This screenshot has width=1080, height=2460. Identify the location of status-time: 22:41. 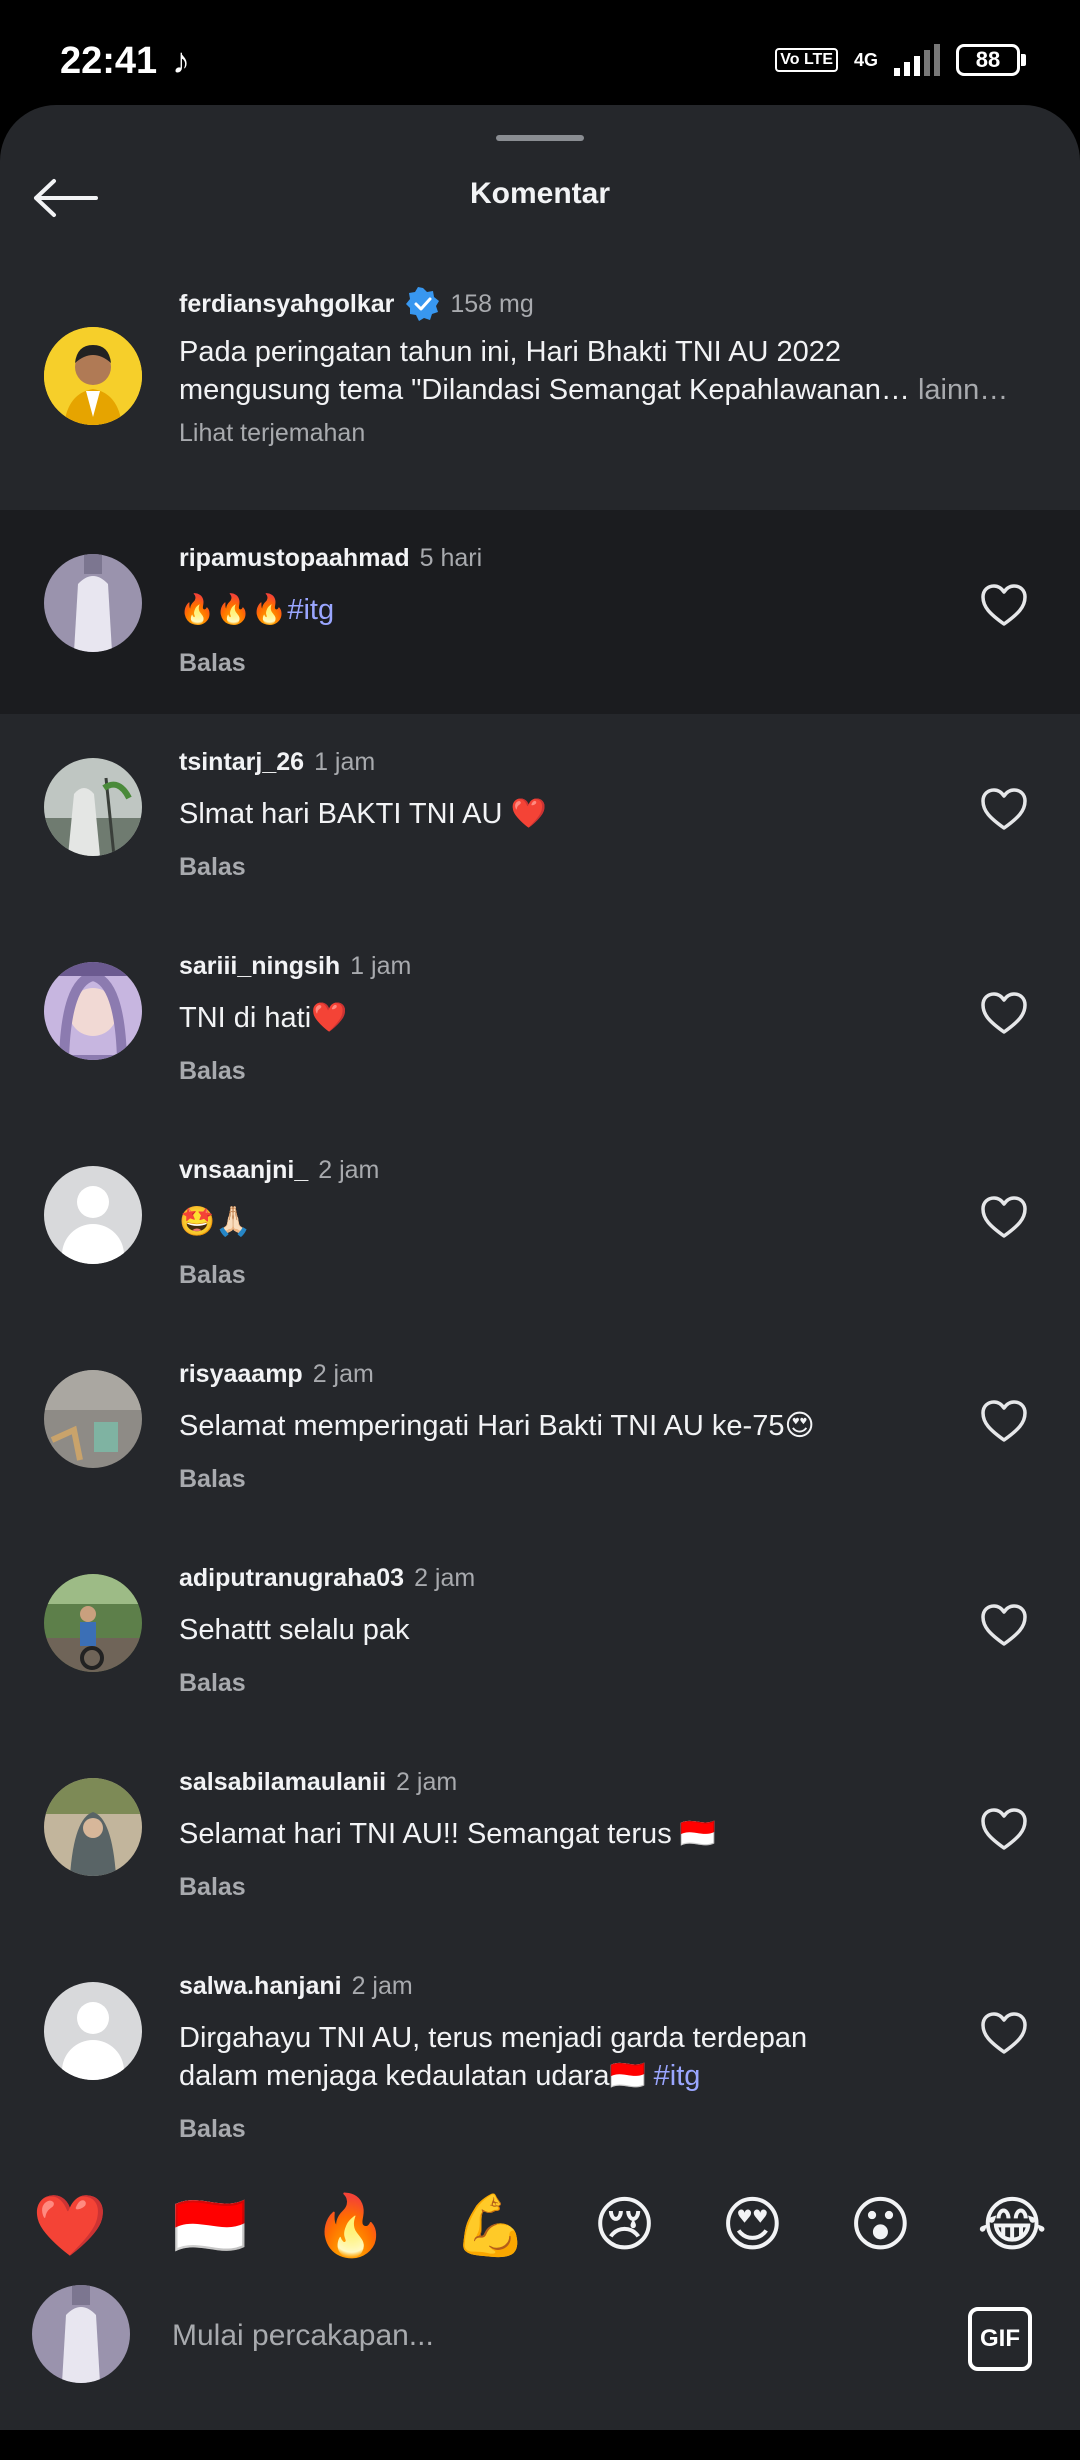
(109, 61).